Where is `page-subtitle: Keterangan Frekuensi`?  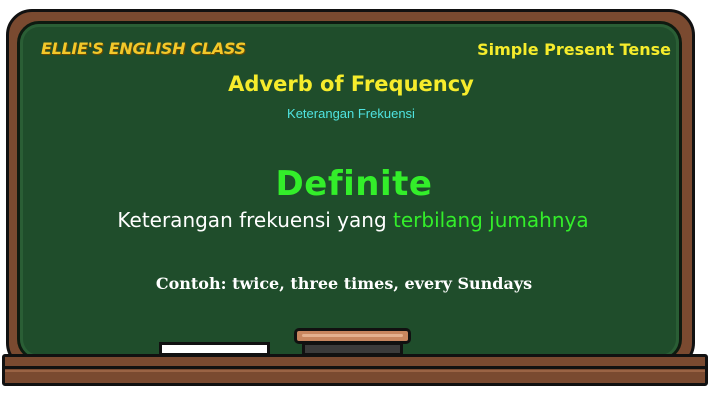
page-subtitle: Keterangan Frekuensi is located at coordinates (351, 113).